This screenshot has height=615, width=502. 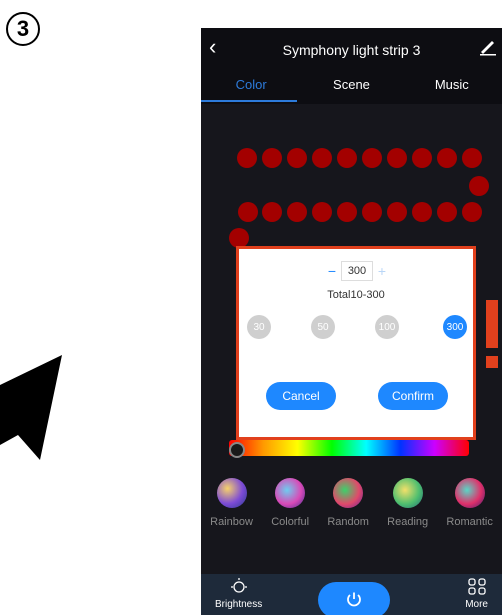 I want to click on edit-icon, so click(x=488, y=46).